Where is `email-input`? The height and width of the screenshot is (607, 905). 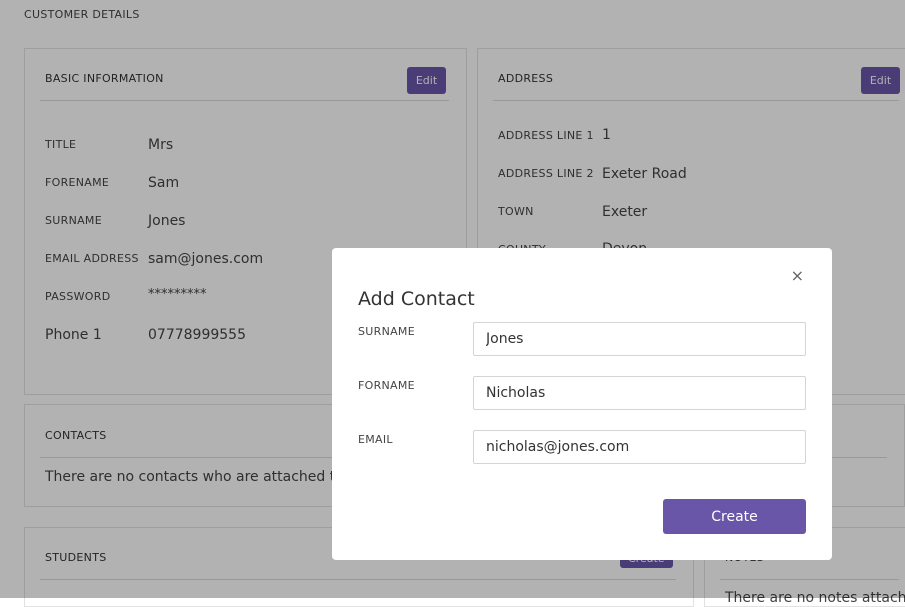
email-input is located at coordinates (639, 447).